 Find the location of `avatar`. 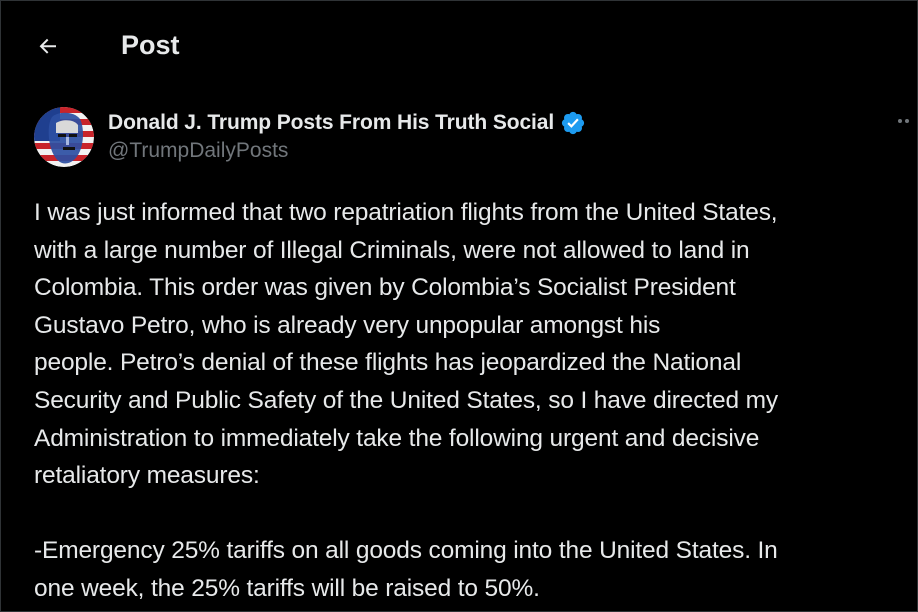

avatar is located at coordinates (64, 137).